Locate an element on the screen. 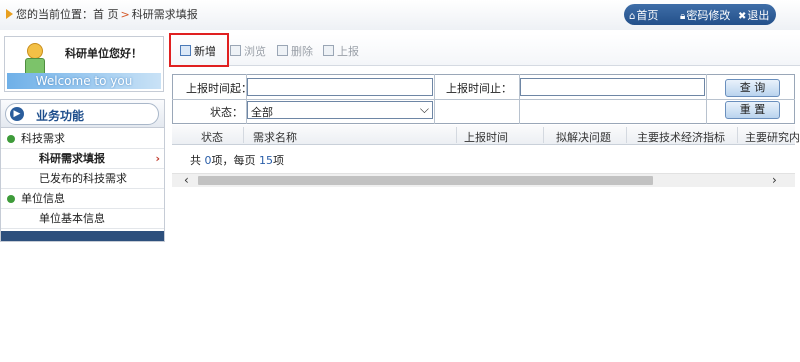 The height and width of the screenshot is (362, 800). lock-icon: 🔒︎ is located at coordinates (683, 16).